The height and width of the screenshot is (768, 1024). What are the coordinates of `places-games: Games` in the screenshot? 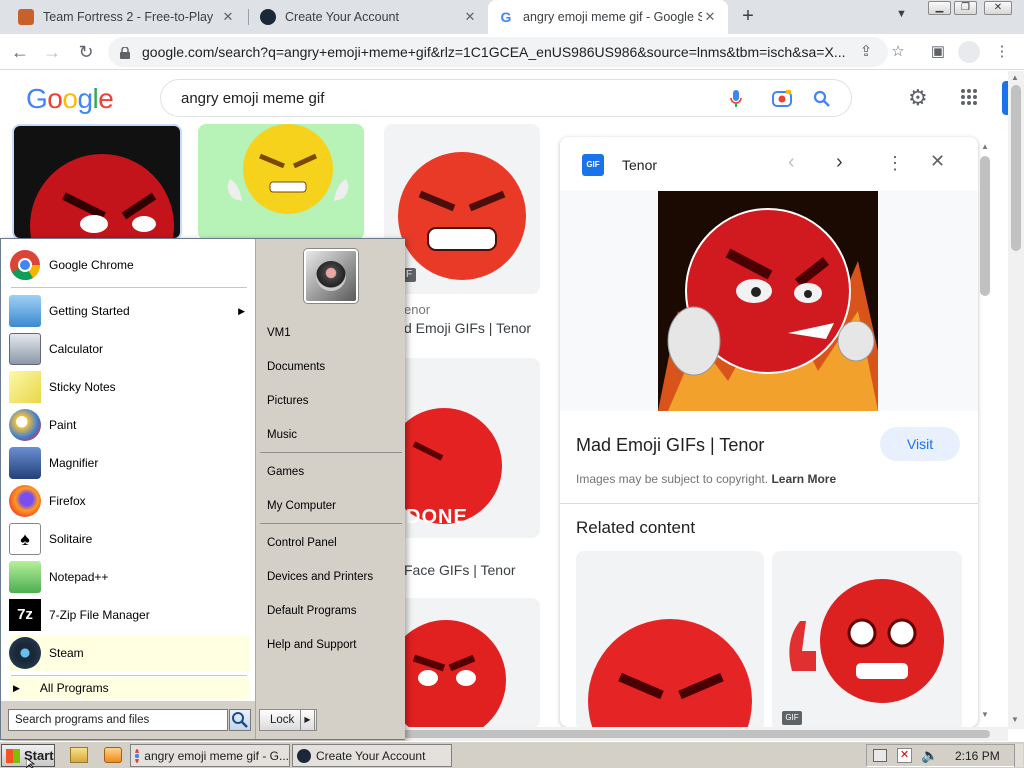 It's located at (285, 472).